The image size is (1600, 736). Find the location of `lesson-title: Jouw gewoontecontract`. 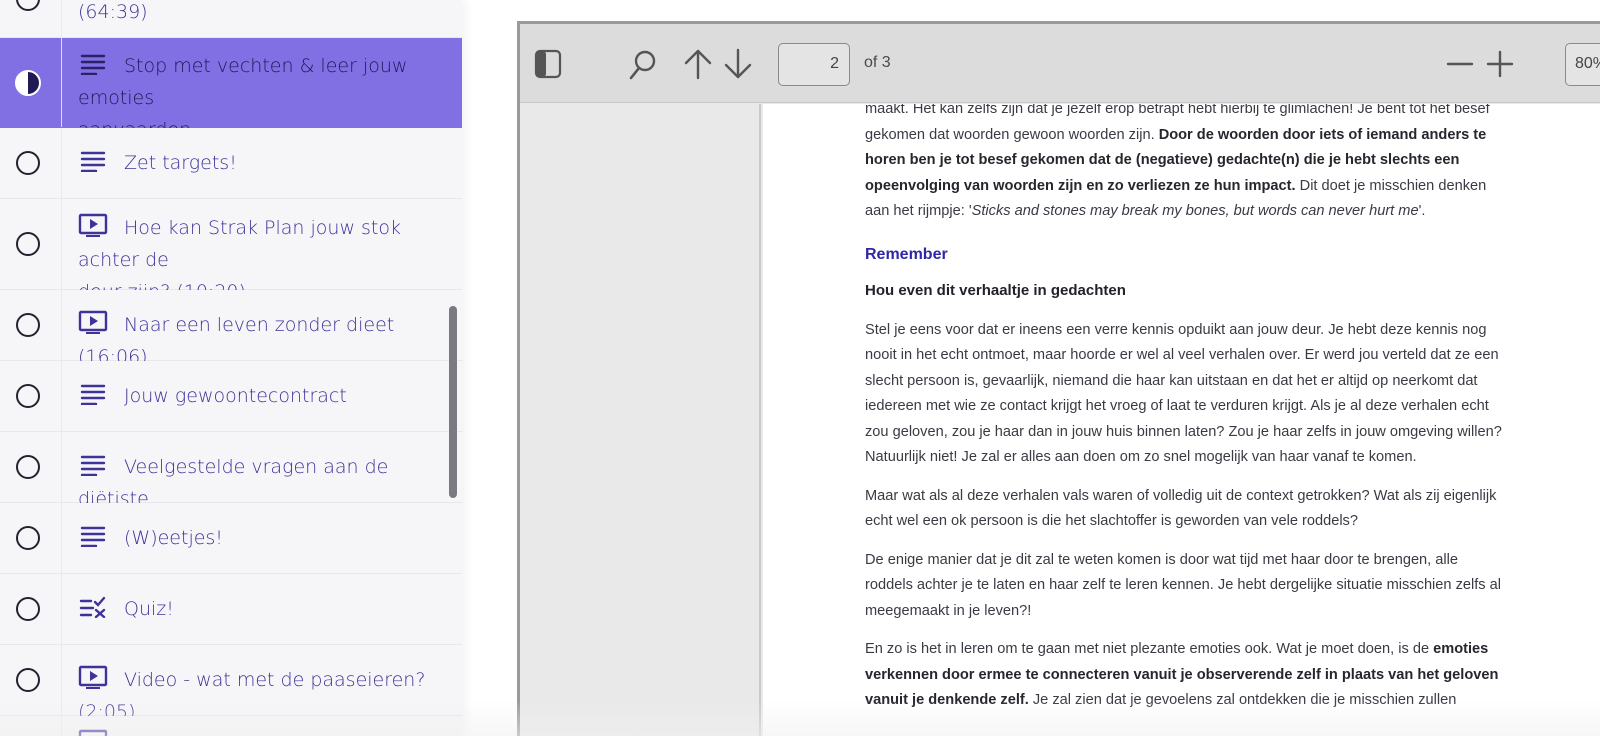

lesson-title: Jouw gewoontecontract is located at coordinates (268, 396).